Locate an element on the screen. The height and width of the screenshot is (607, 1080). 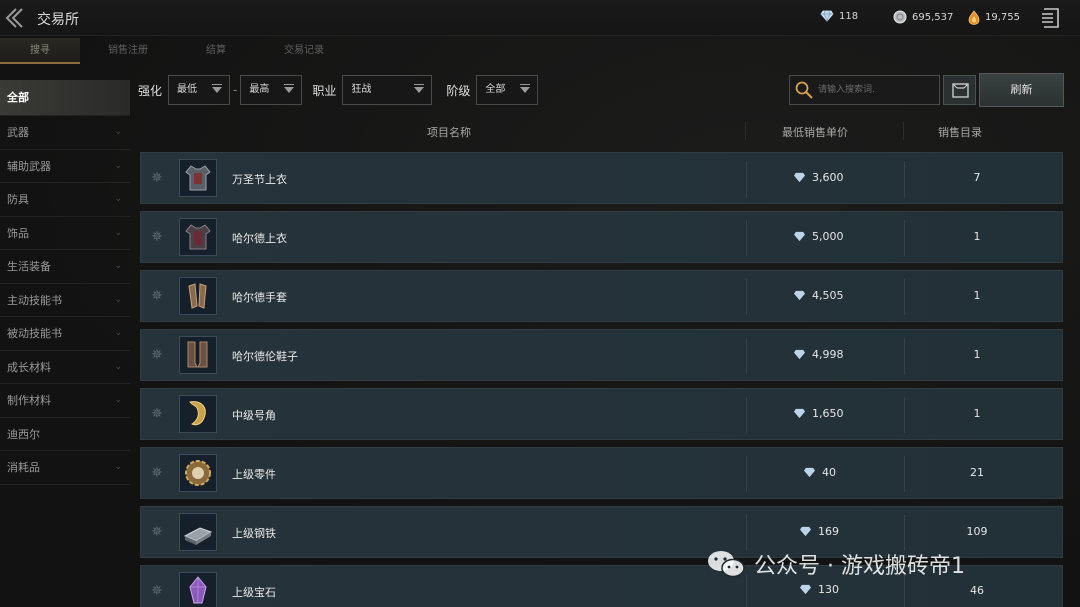
filter-bar: 强化 最低 - 最高 职业 狂战 阶级 全部 is located at coordinates (338, 90).